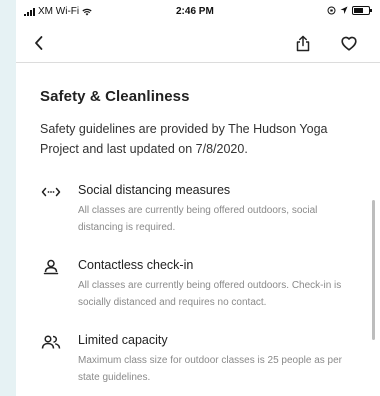 The image size is (380, 396). What do you see at coordinates (51, 267) in the screenshot?
I see `person-checkin-icon` at bounding box center [51, 267].